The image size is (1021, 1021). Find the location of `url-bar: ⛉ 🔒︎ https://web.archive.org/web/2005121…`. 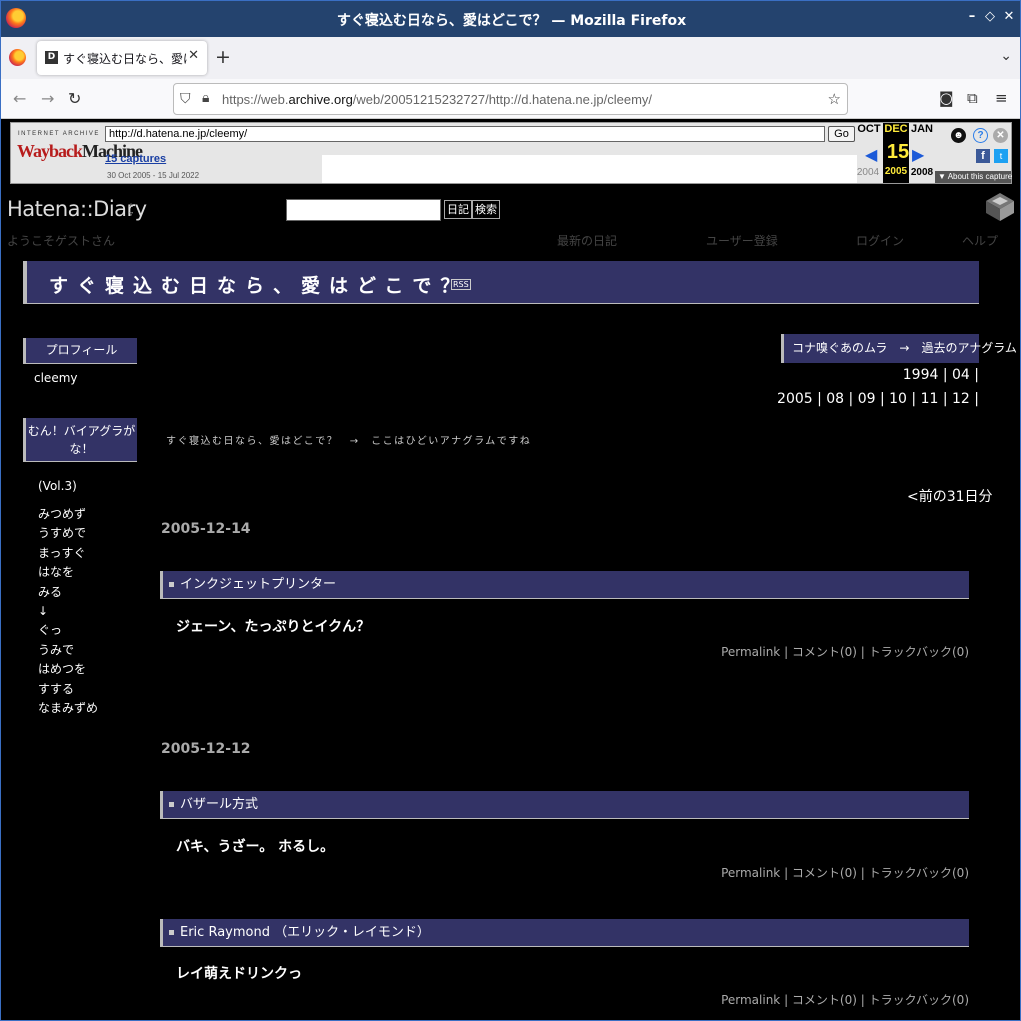

url-bar: ⛉ 🔒︎ https://web.archive.org/web/2005121… is located at coordinates (510, 99).